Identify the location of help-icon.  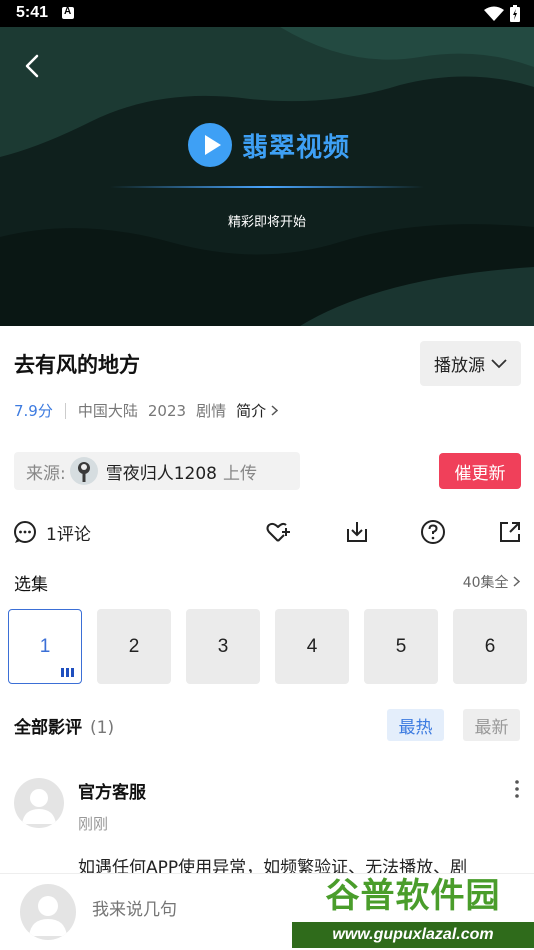
(433, 532).